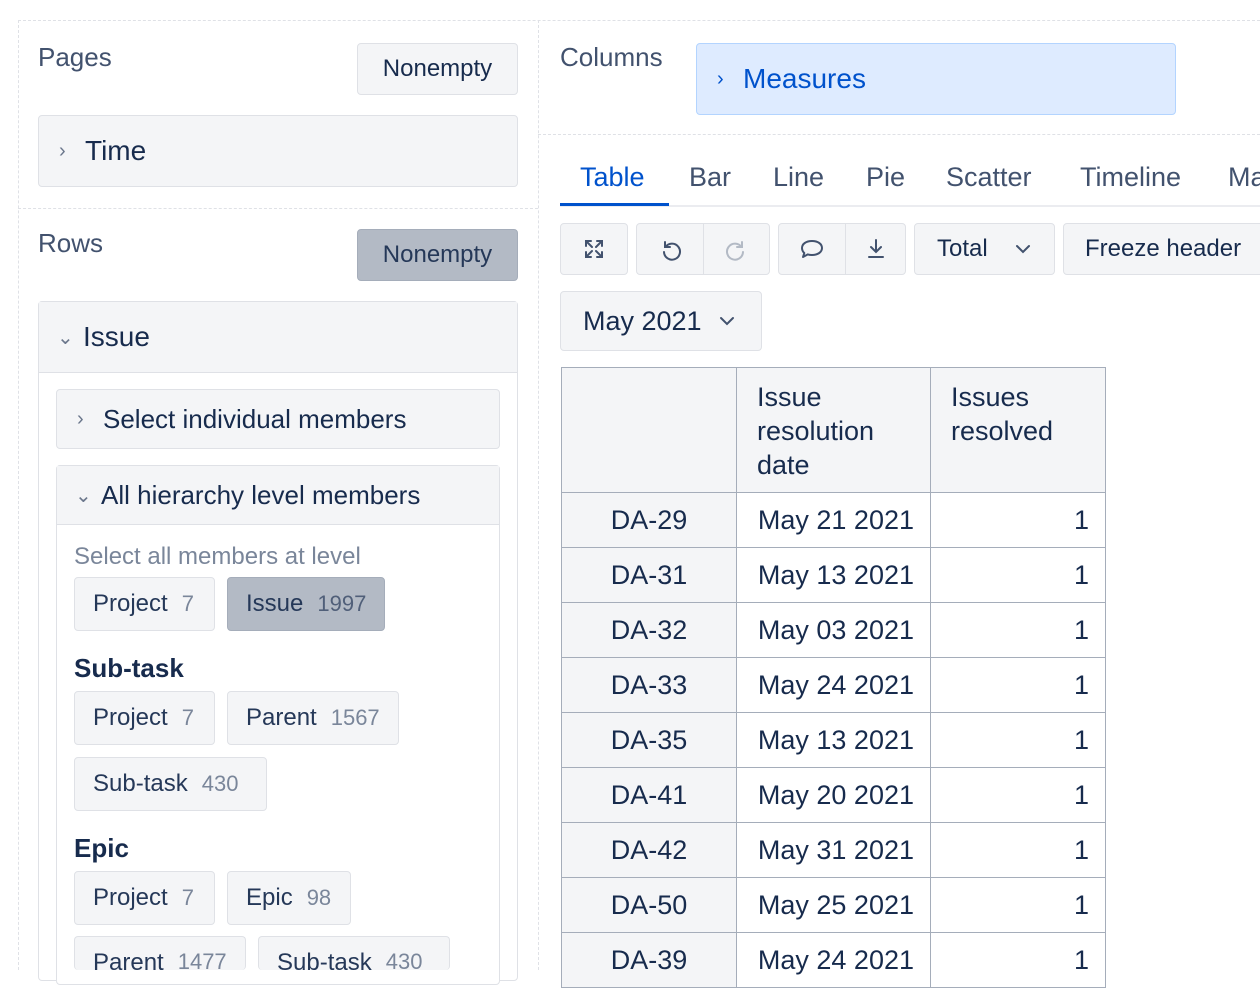  What do you see at coordinates (833, 430) in the screenshot?
I see `column-header-resolution-date: Issue resolution date` at bounding box center [833, 430].